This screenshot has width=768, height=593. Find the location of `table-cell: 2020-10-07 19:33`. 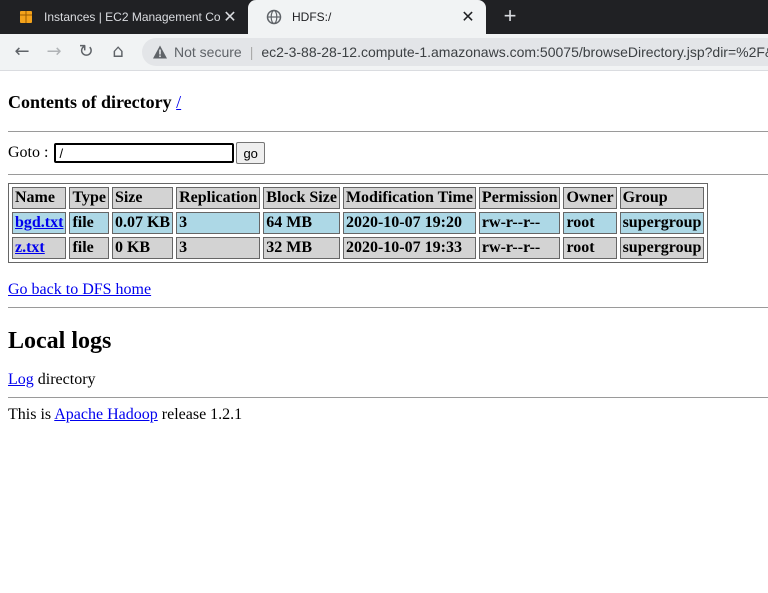

table-cell: 2020-10-07 19:33 is located at coordinates (409, 248).